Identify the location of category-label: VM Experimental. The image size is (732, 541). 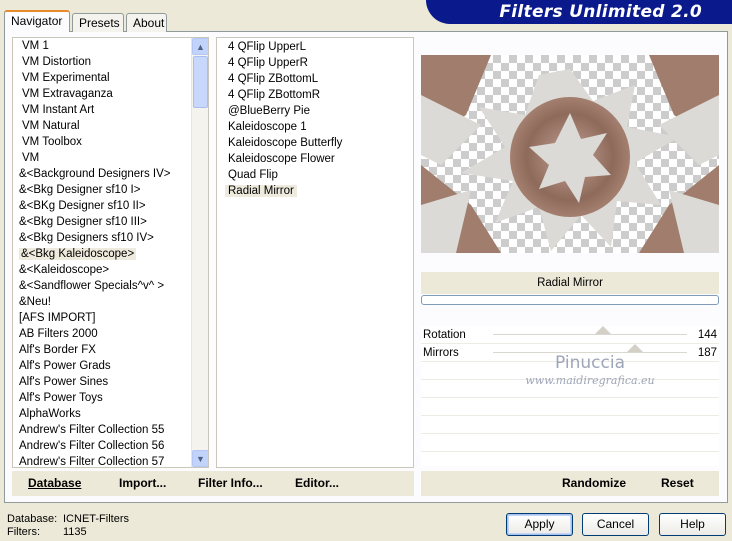
(66, 78).